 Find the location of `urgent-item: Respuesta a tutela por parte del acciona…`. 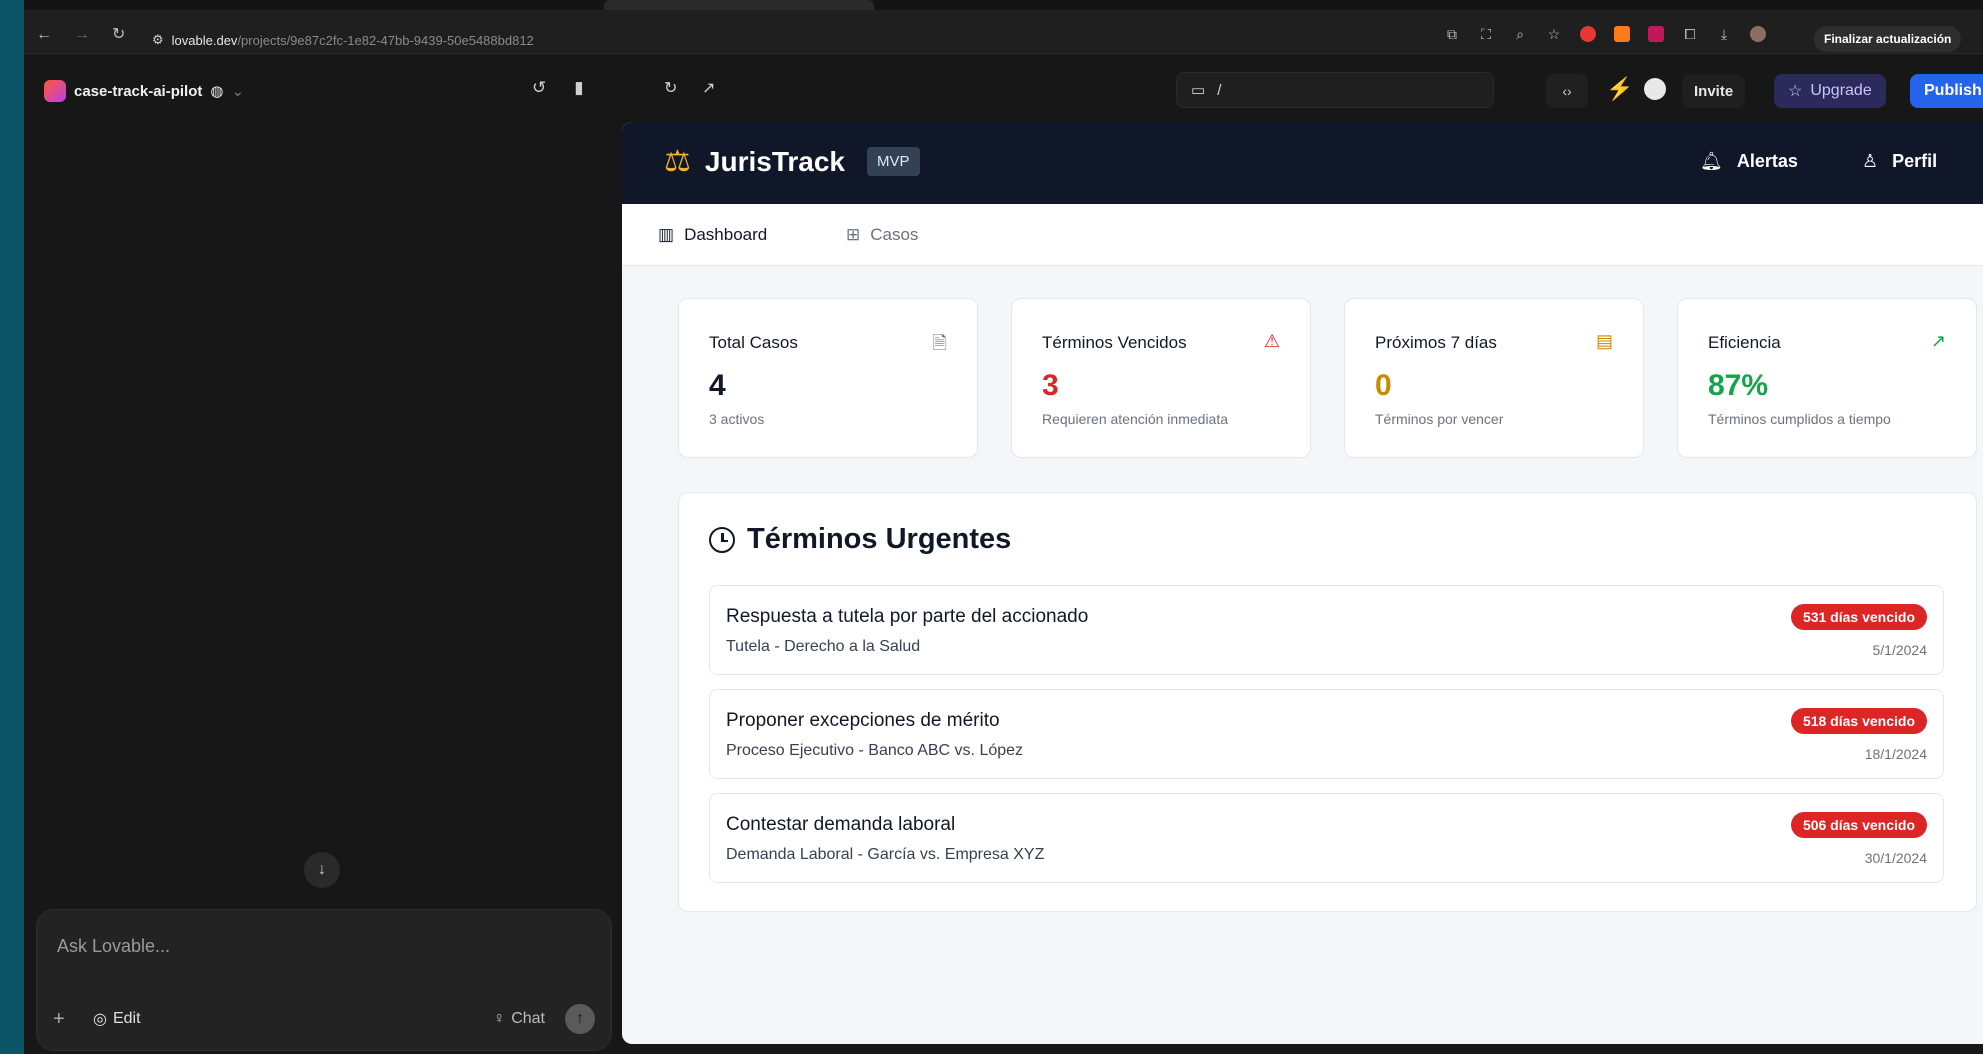

urgent-item: Respuesta a tutela por parte del acciona… is located at coordinates (1326, 630).